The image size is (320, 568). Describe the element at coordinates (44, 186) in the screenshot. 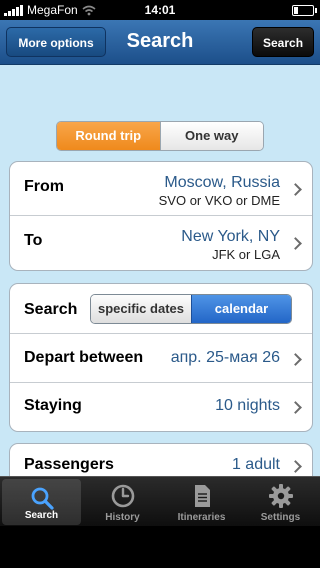

I see `from-label: From` at that location.